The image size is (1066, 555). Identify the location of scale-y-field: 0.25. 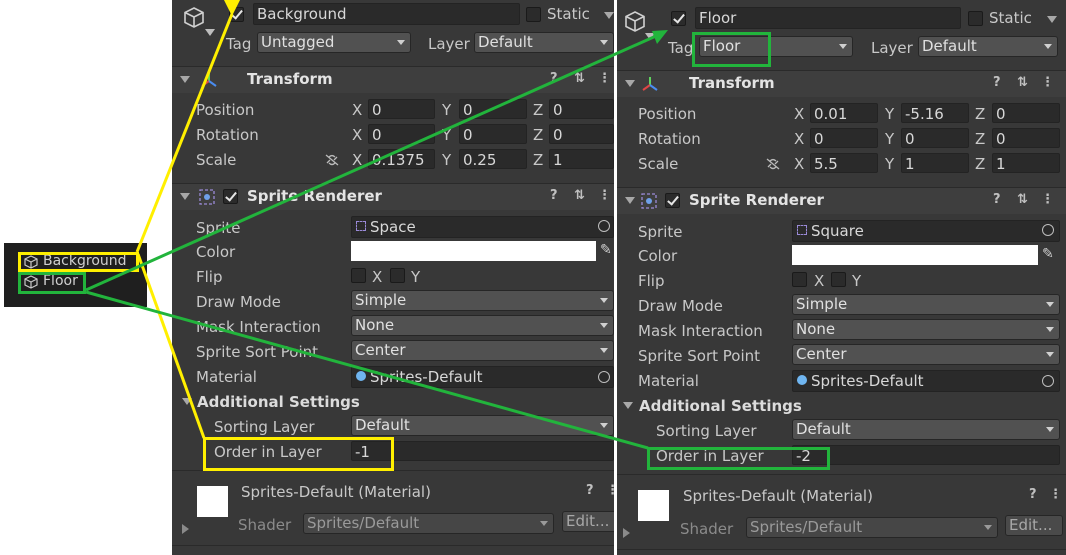
(493, 159).